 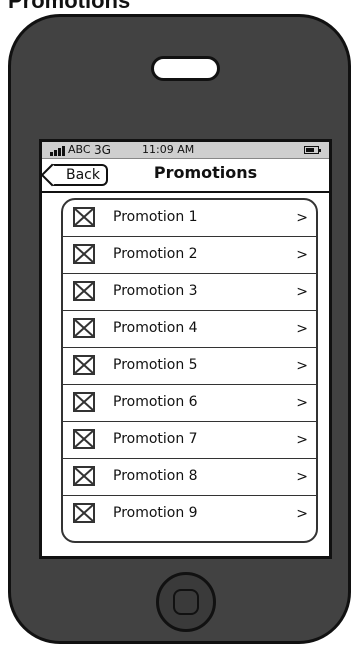 What do you see at coordinates (155, 217) in the screenshot?
I see `list-item-label: Promotion 1` at bounding box center [155, 217].